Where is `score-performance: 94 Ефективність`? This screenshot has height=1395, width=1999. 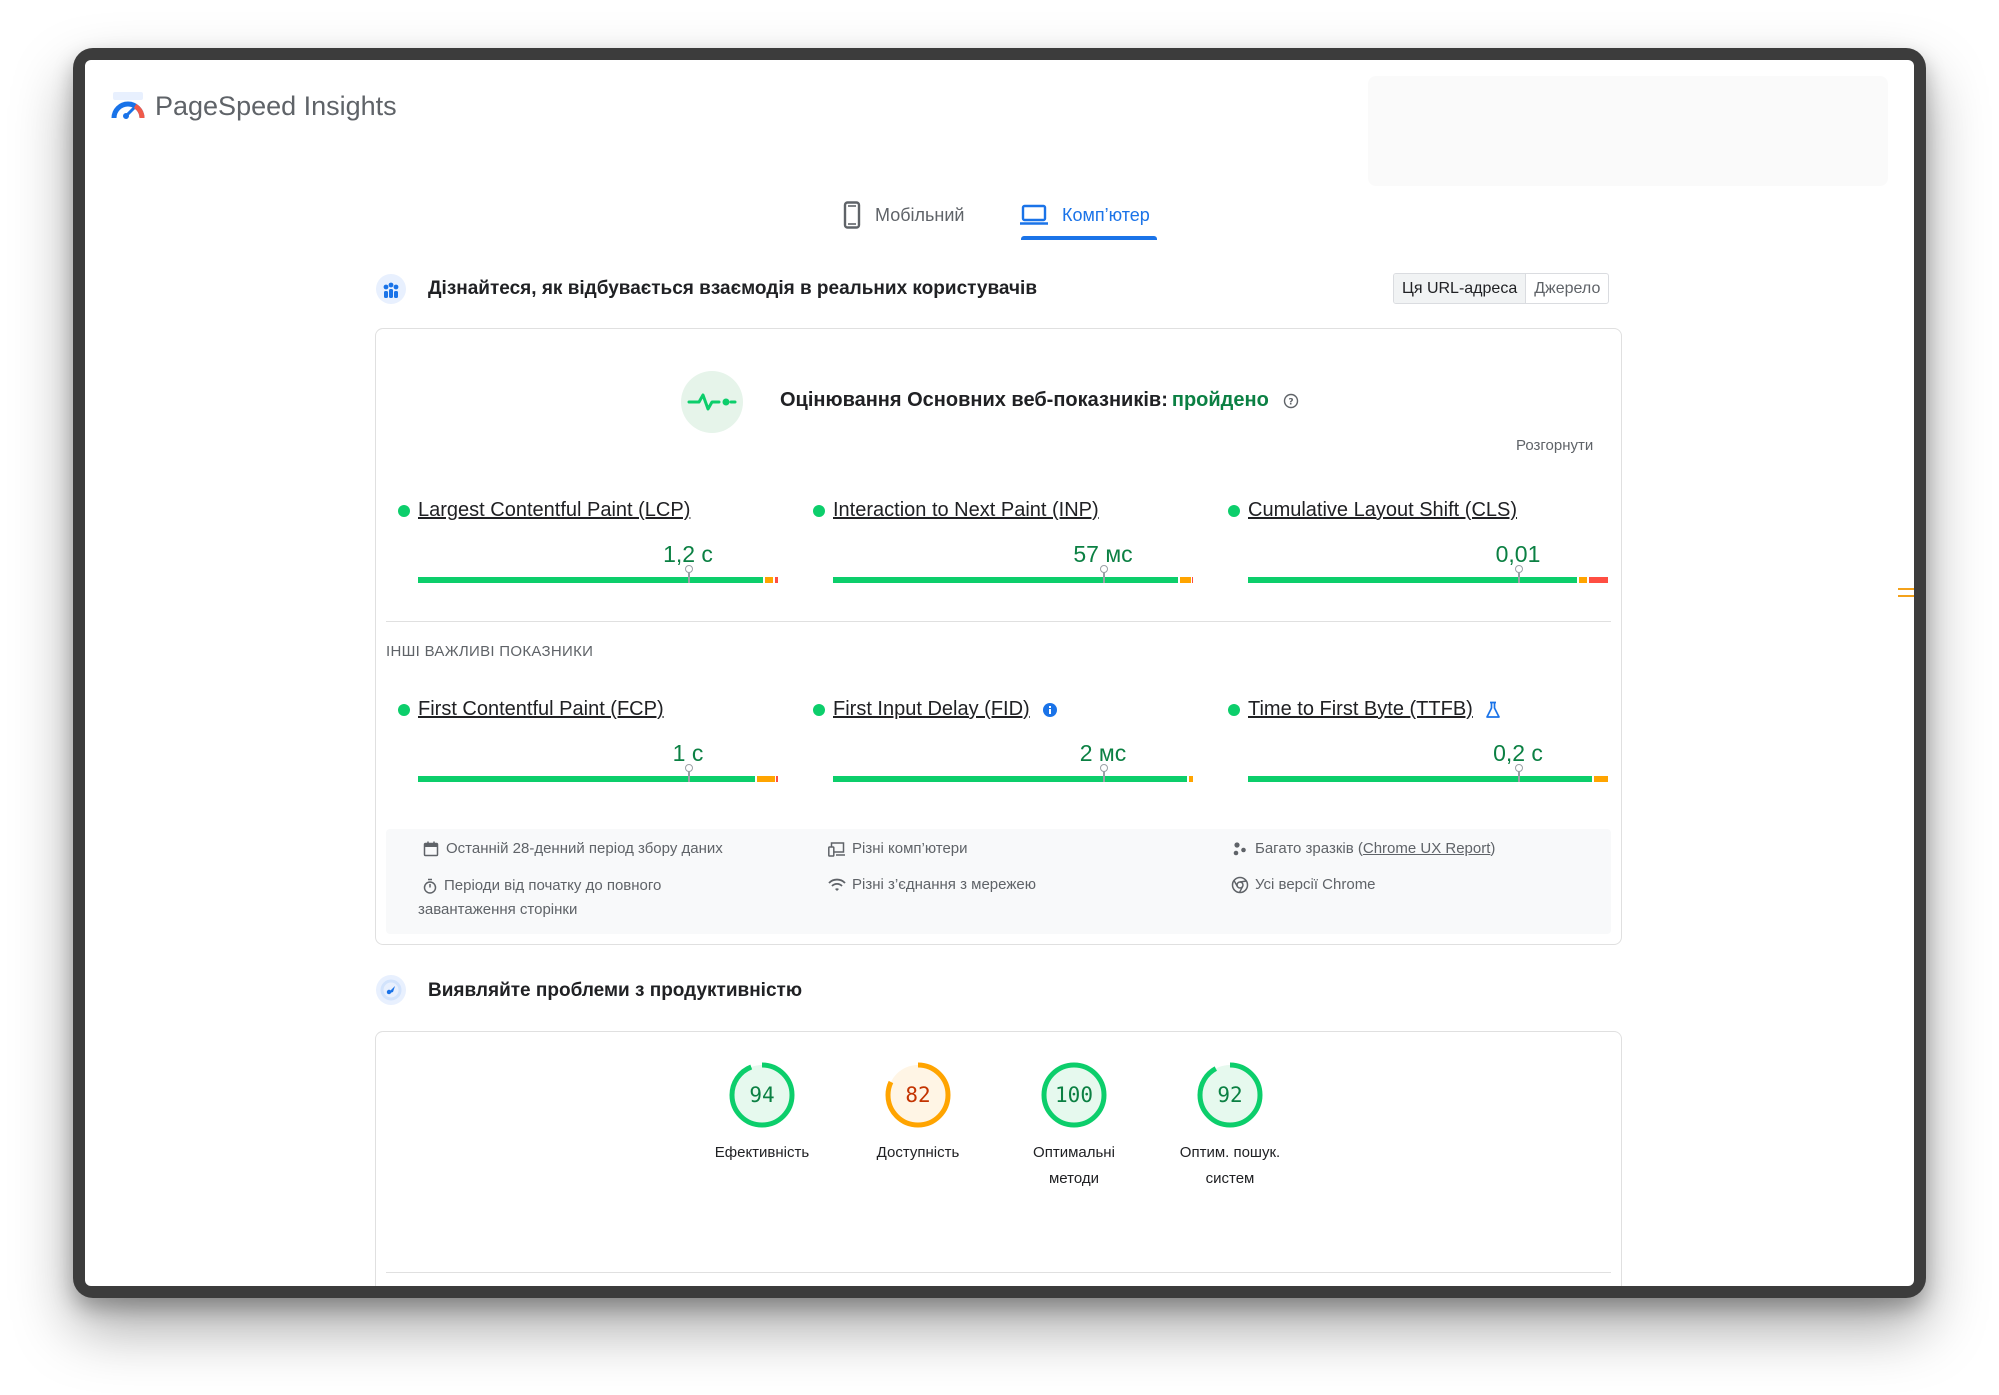 score-performance: 94 Ефективність is located at coordinates (762, 1114).